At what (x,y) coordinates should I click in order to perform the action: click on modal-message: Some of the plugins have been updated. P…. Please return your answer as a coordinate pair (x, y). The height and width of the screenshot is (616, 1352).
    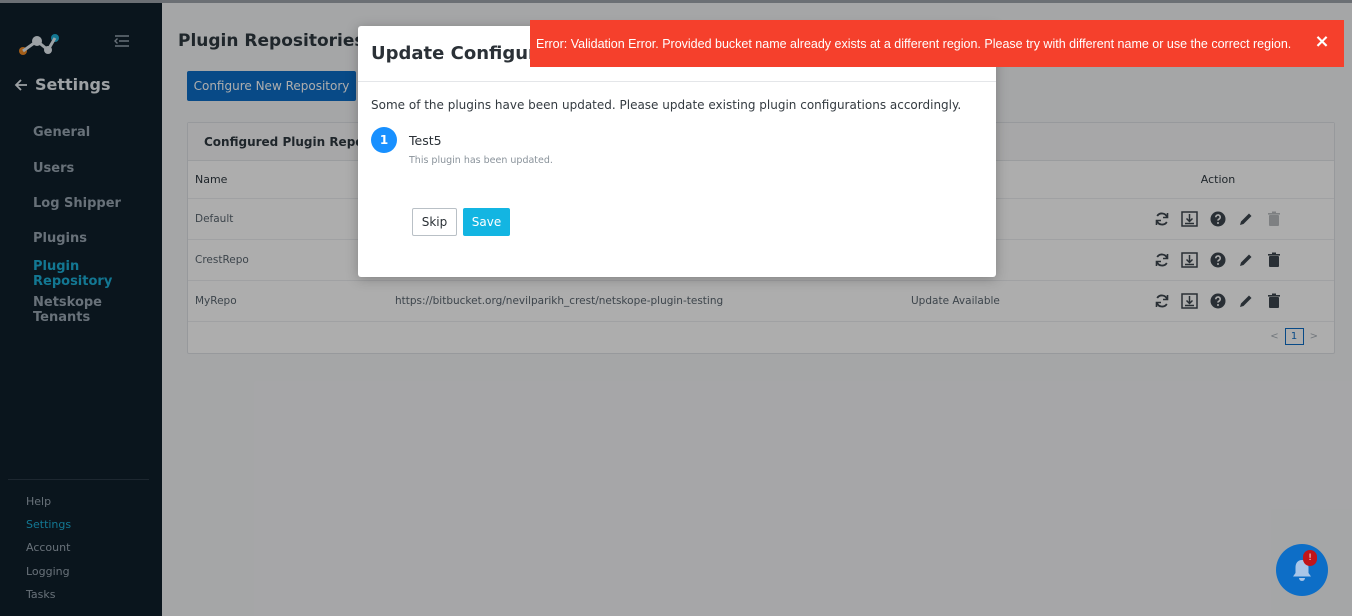
    Looking at the image, I should click on (666, 105).